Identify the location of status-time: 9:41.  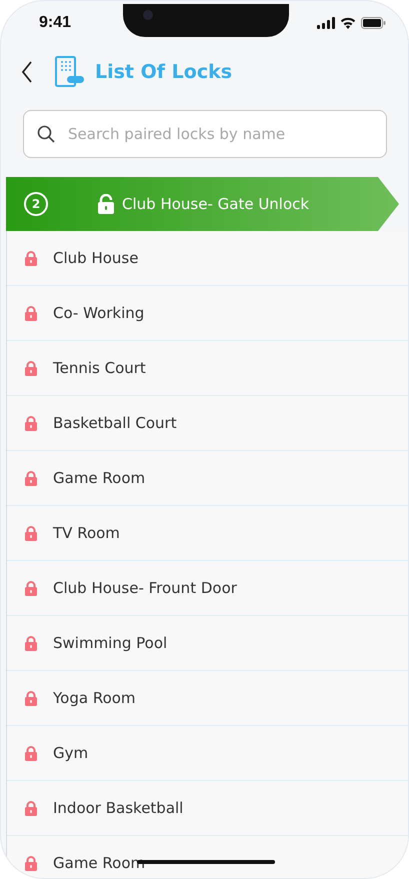
(55, 23).